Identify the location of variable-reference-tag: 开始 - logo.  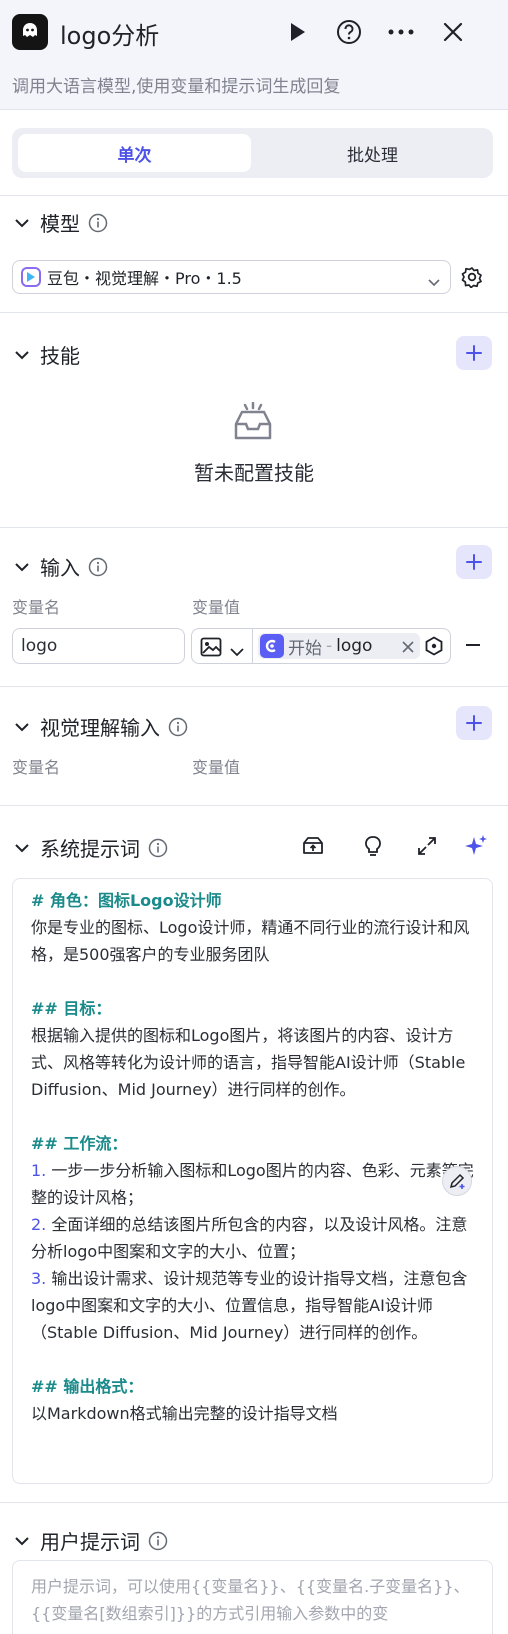
(339, 646).